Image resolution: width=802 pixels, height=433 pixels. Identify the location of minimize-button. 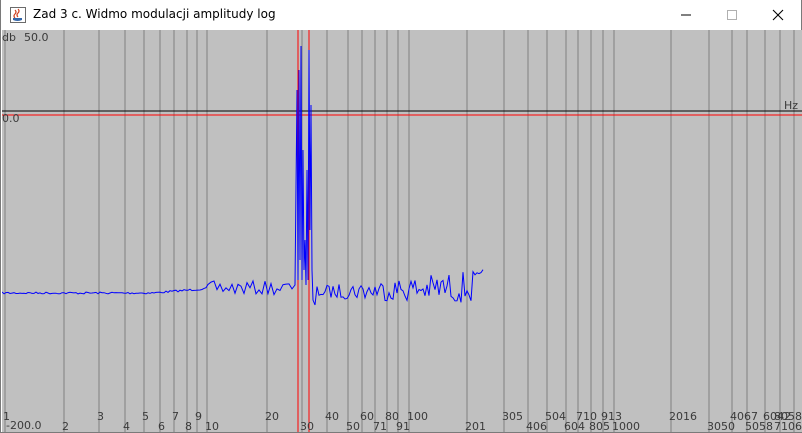
(686, 15).